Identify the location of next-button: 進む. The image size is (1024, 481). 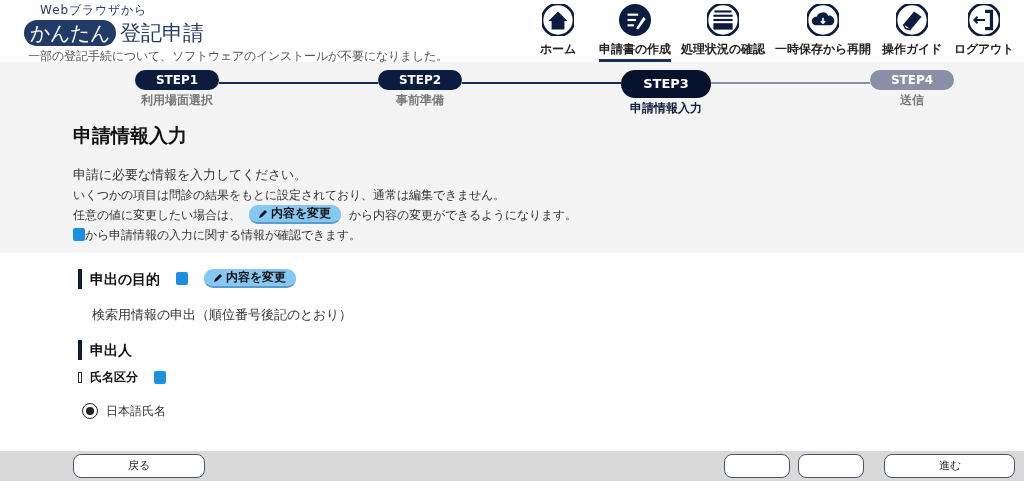
(949, 466).